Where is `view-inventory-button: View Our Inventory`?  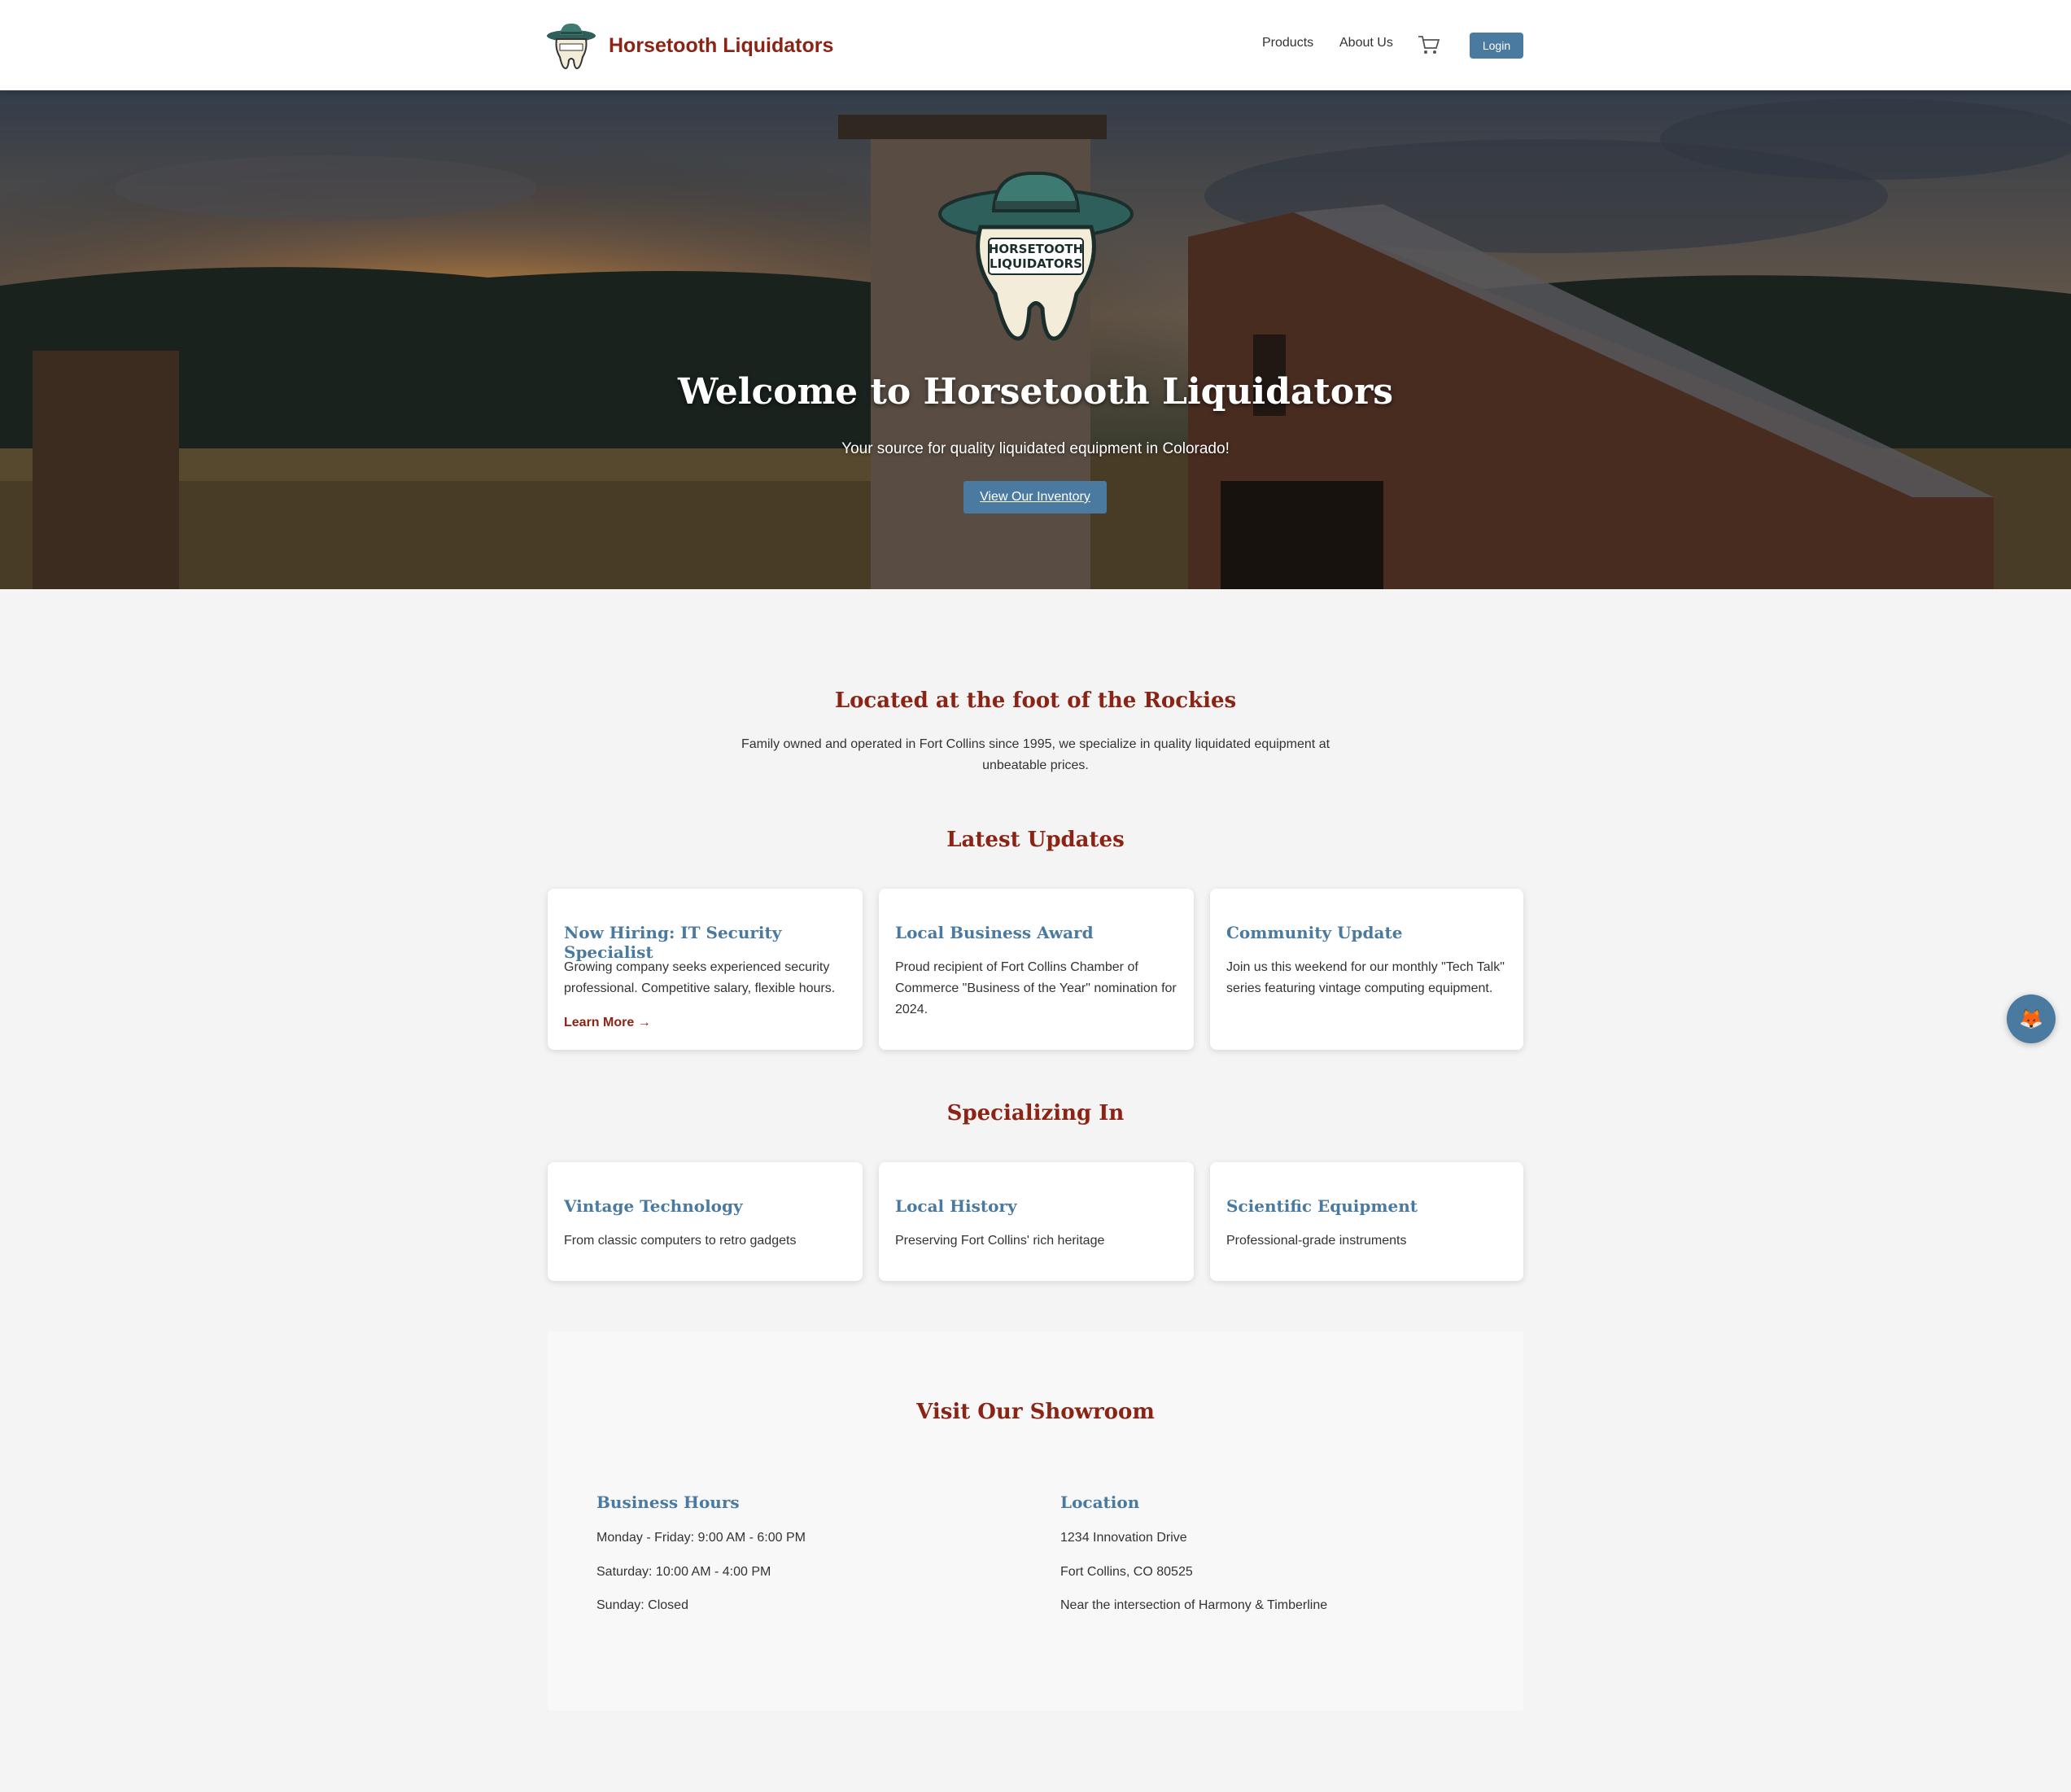
view-inventory-button: View Our Inventory is located at coordinates (1035, 497).